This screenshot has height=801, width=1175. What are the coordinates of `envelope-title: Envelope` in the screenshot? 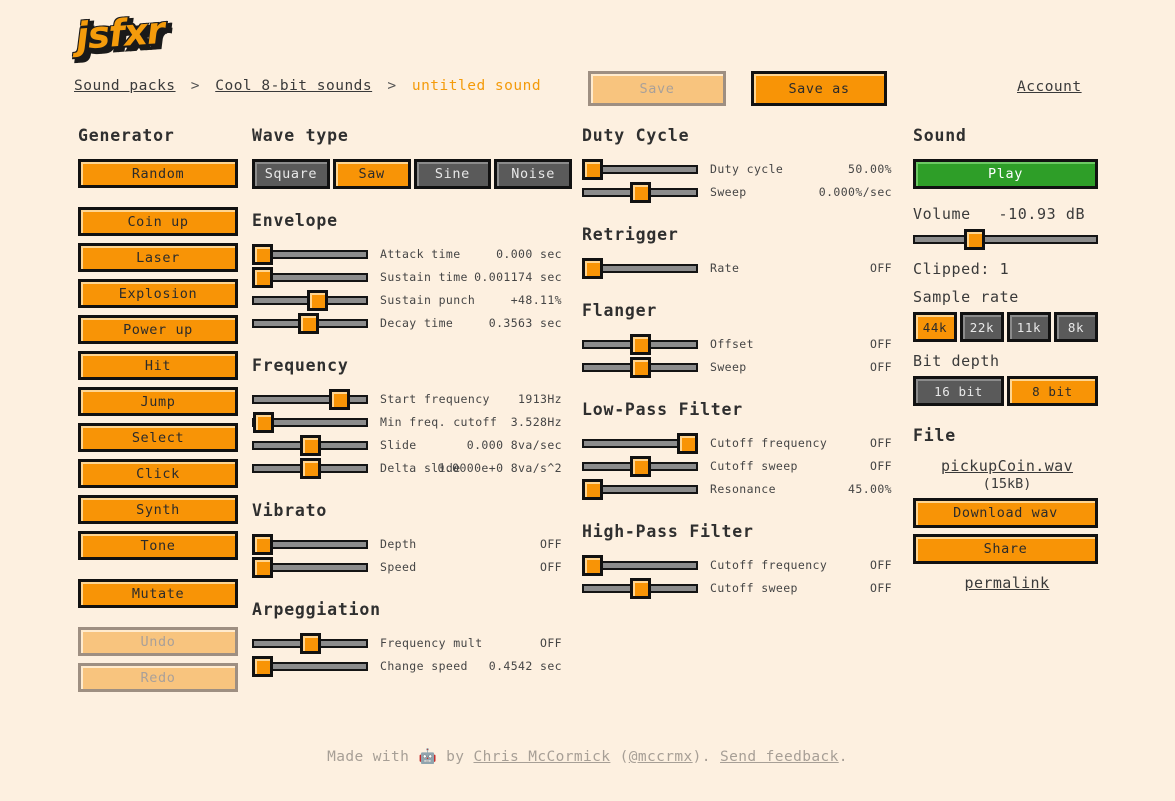 It's located at (295, 220).